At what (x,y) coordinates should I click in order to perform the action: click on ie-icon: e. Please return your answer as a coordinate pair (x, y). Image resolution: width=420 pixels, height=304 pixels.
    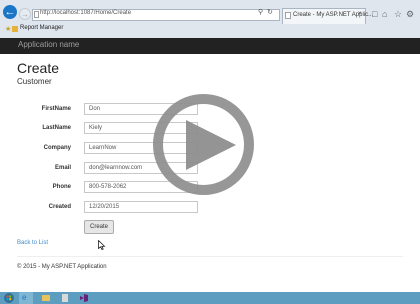
    Looking at the image, I should click on (24, 297).